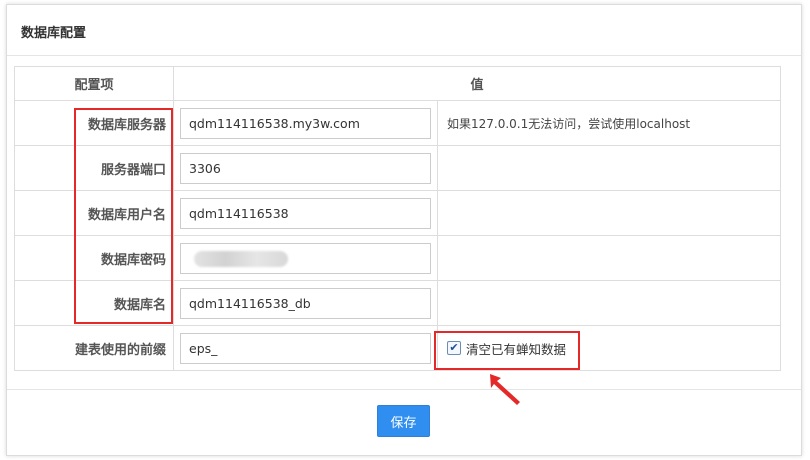 The image size is (810, 460). What do you see at coordinates (305, 123) in the screenshot?
I see `server-input` at bounding box center [305, 123].